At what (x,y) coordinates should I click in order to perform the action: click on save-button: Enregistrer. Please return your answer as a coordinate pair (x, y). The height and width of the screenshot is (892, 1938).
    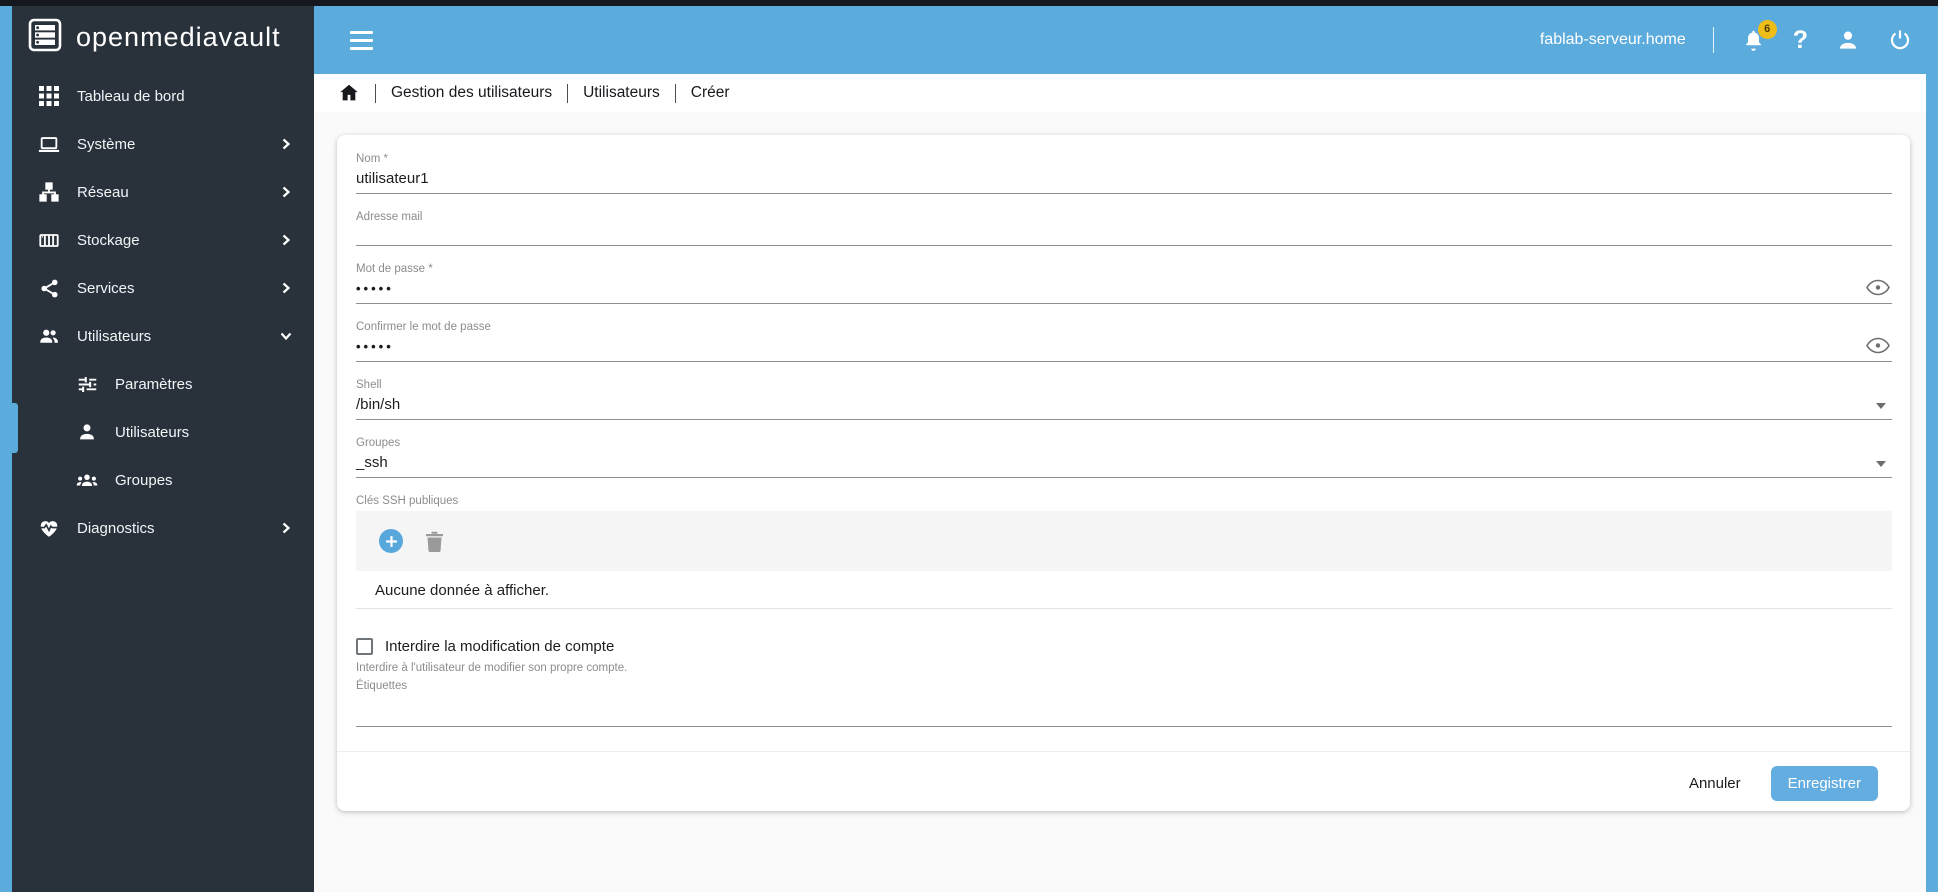
    Looking at the image, I should click on (1824, 783).